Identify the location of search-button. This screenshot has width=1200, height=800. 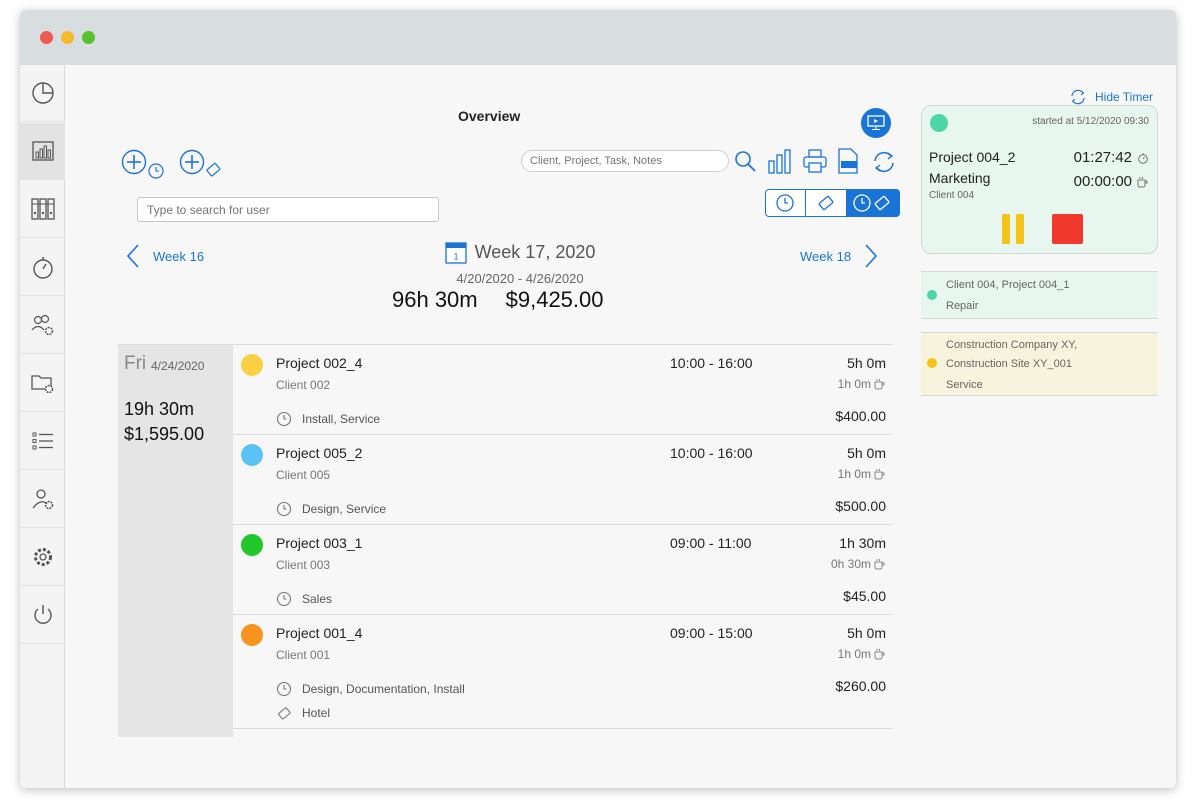
(745, 161).